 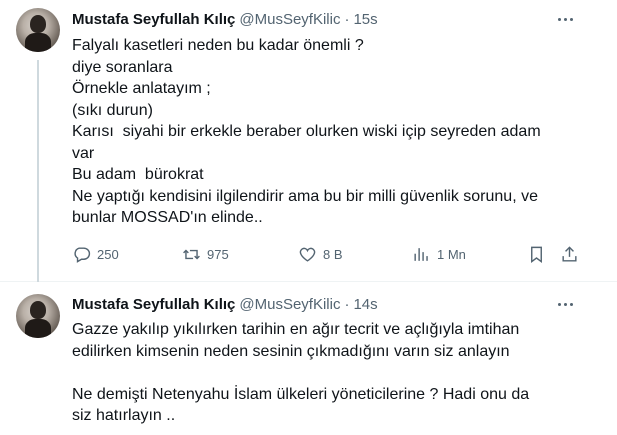 What do you see at coordinates (82, 254) in the screenshot?
I see `reply-icon` at bounding box center [82, 254].